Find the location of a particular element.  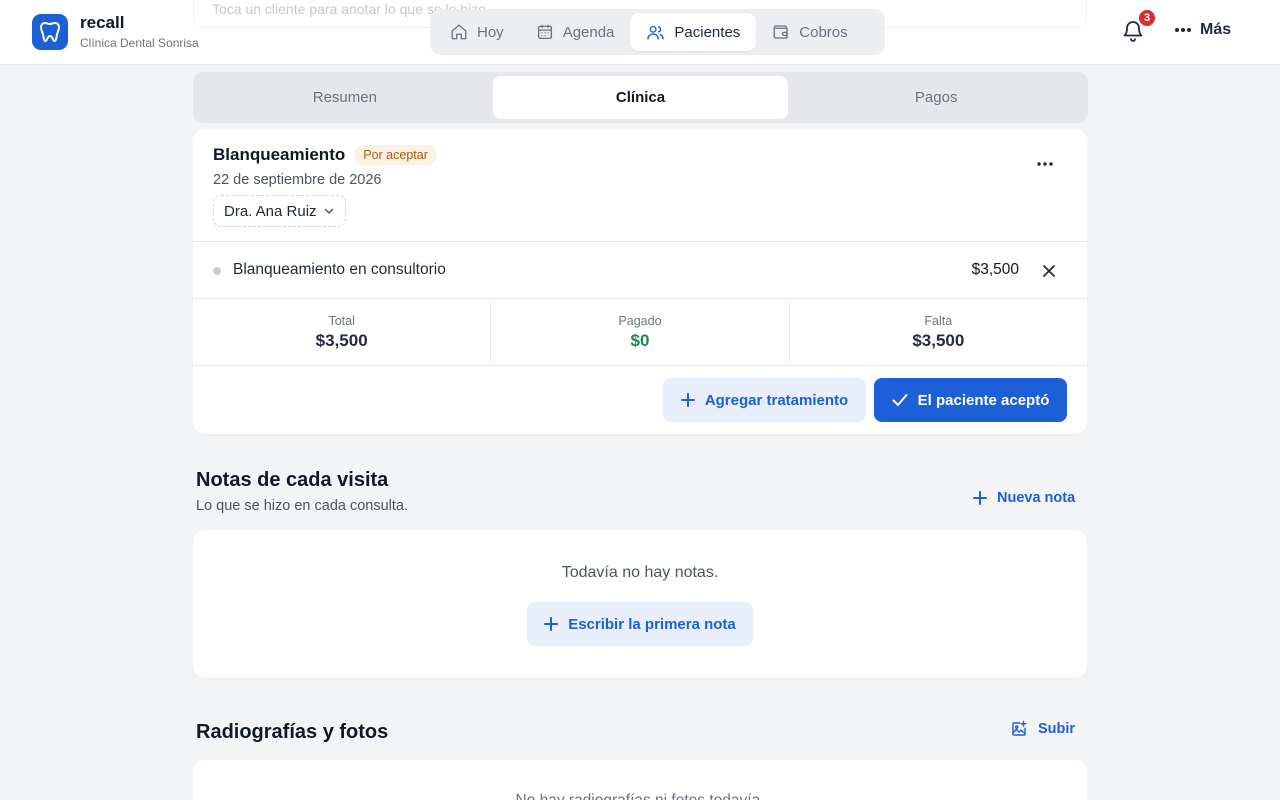

photos-section-title: Radiografías y fotos is located at coordinates (292, 732).